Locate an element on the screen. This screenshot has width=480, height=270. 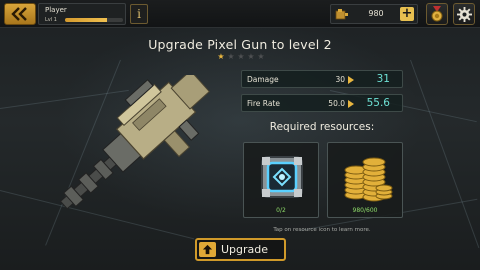
medal-icon is located at coordinates (437, 14).